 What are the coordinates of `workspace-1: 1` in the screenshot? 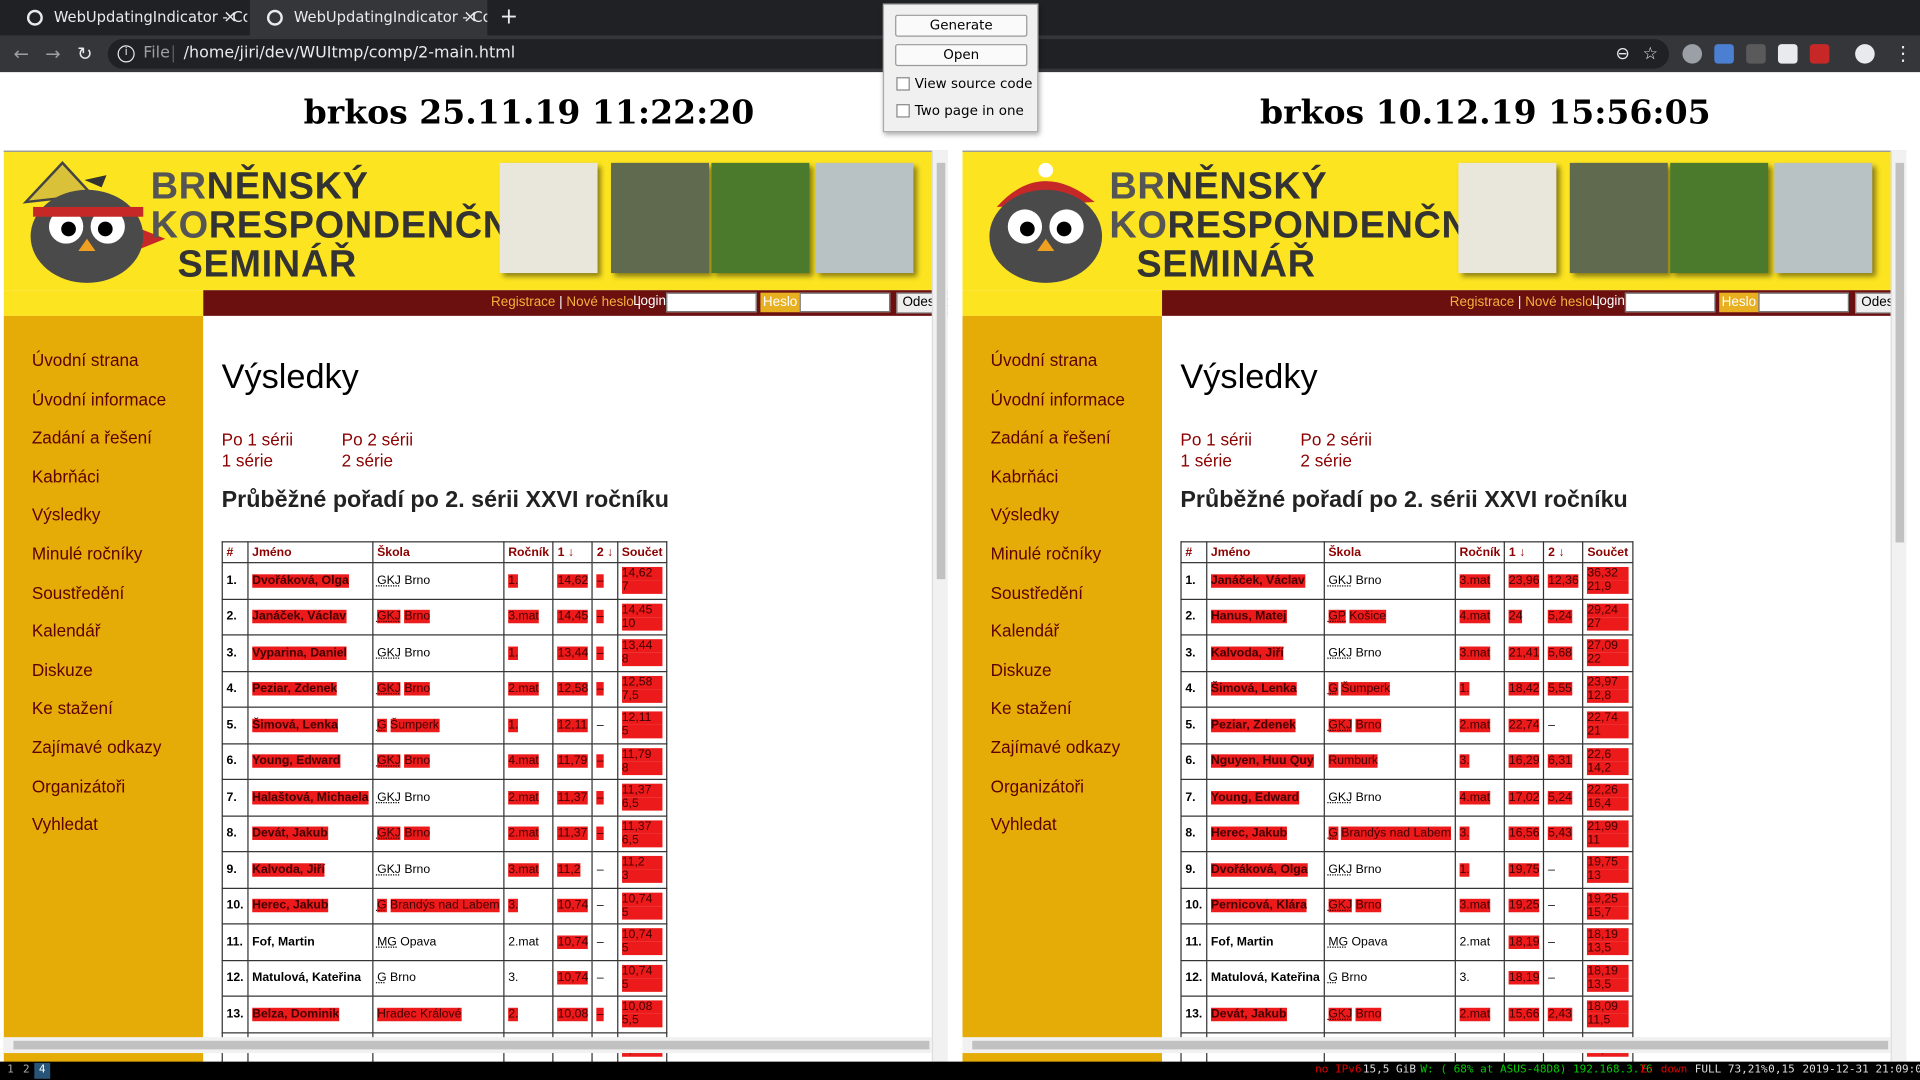 It's located at (10, 1071).